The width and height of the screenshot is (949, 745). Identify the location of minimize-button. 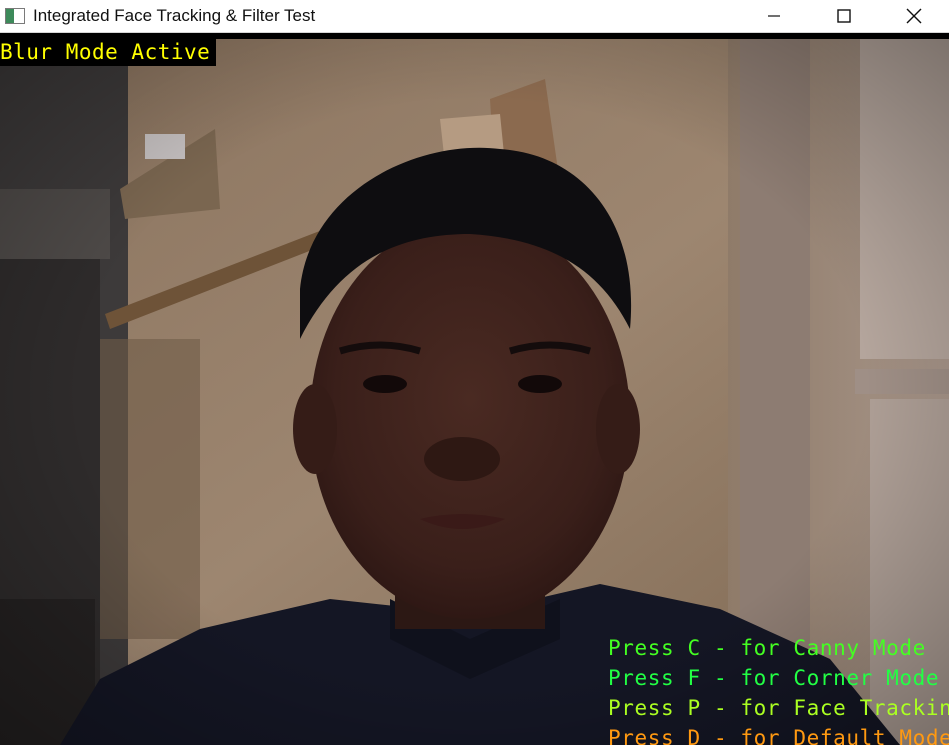
(774, 16).